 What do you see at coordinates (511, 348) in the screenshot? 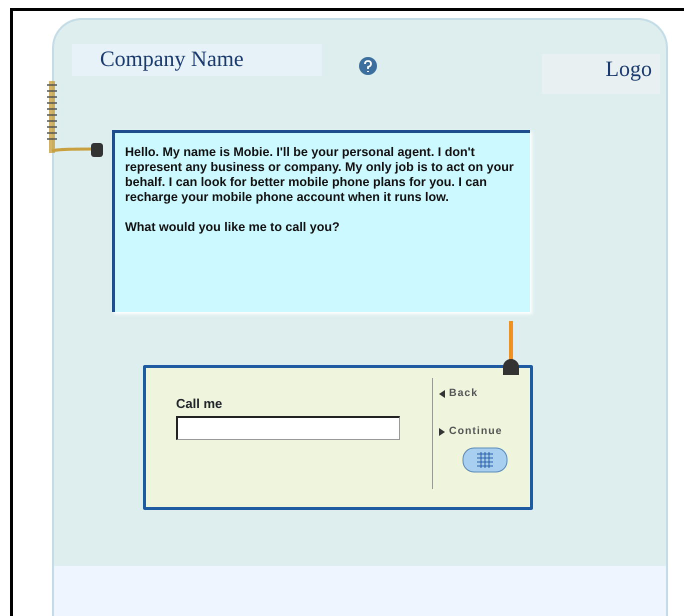
I see `connector-drawing` at bounding box center [511, 348].